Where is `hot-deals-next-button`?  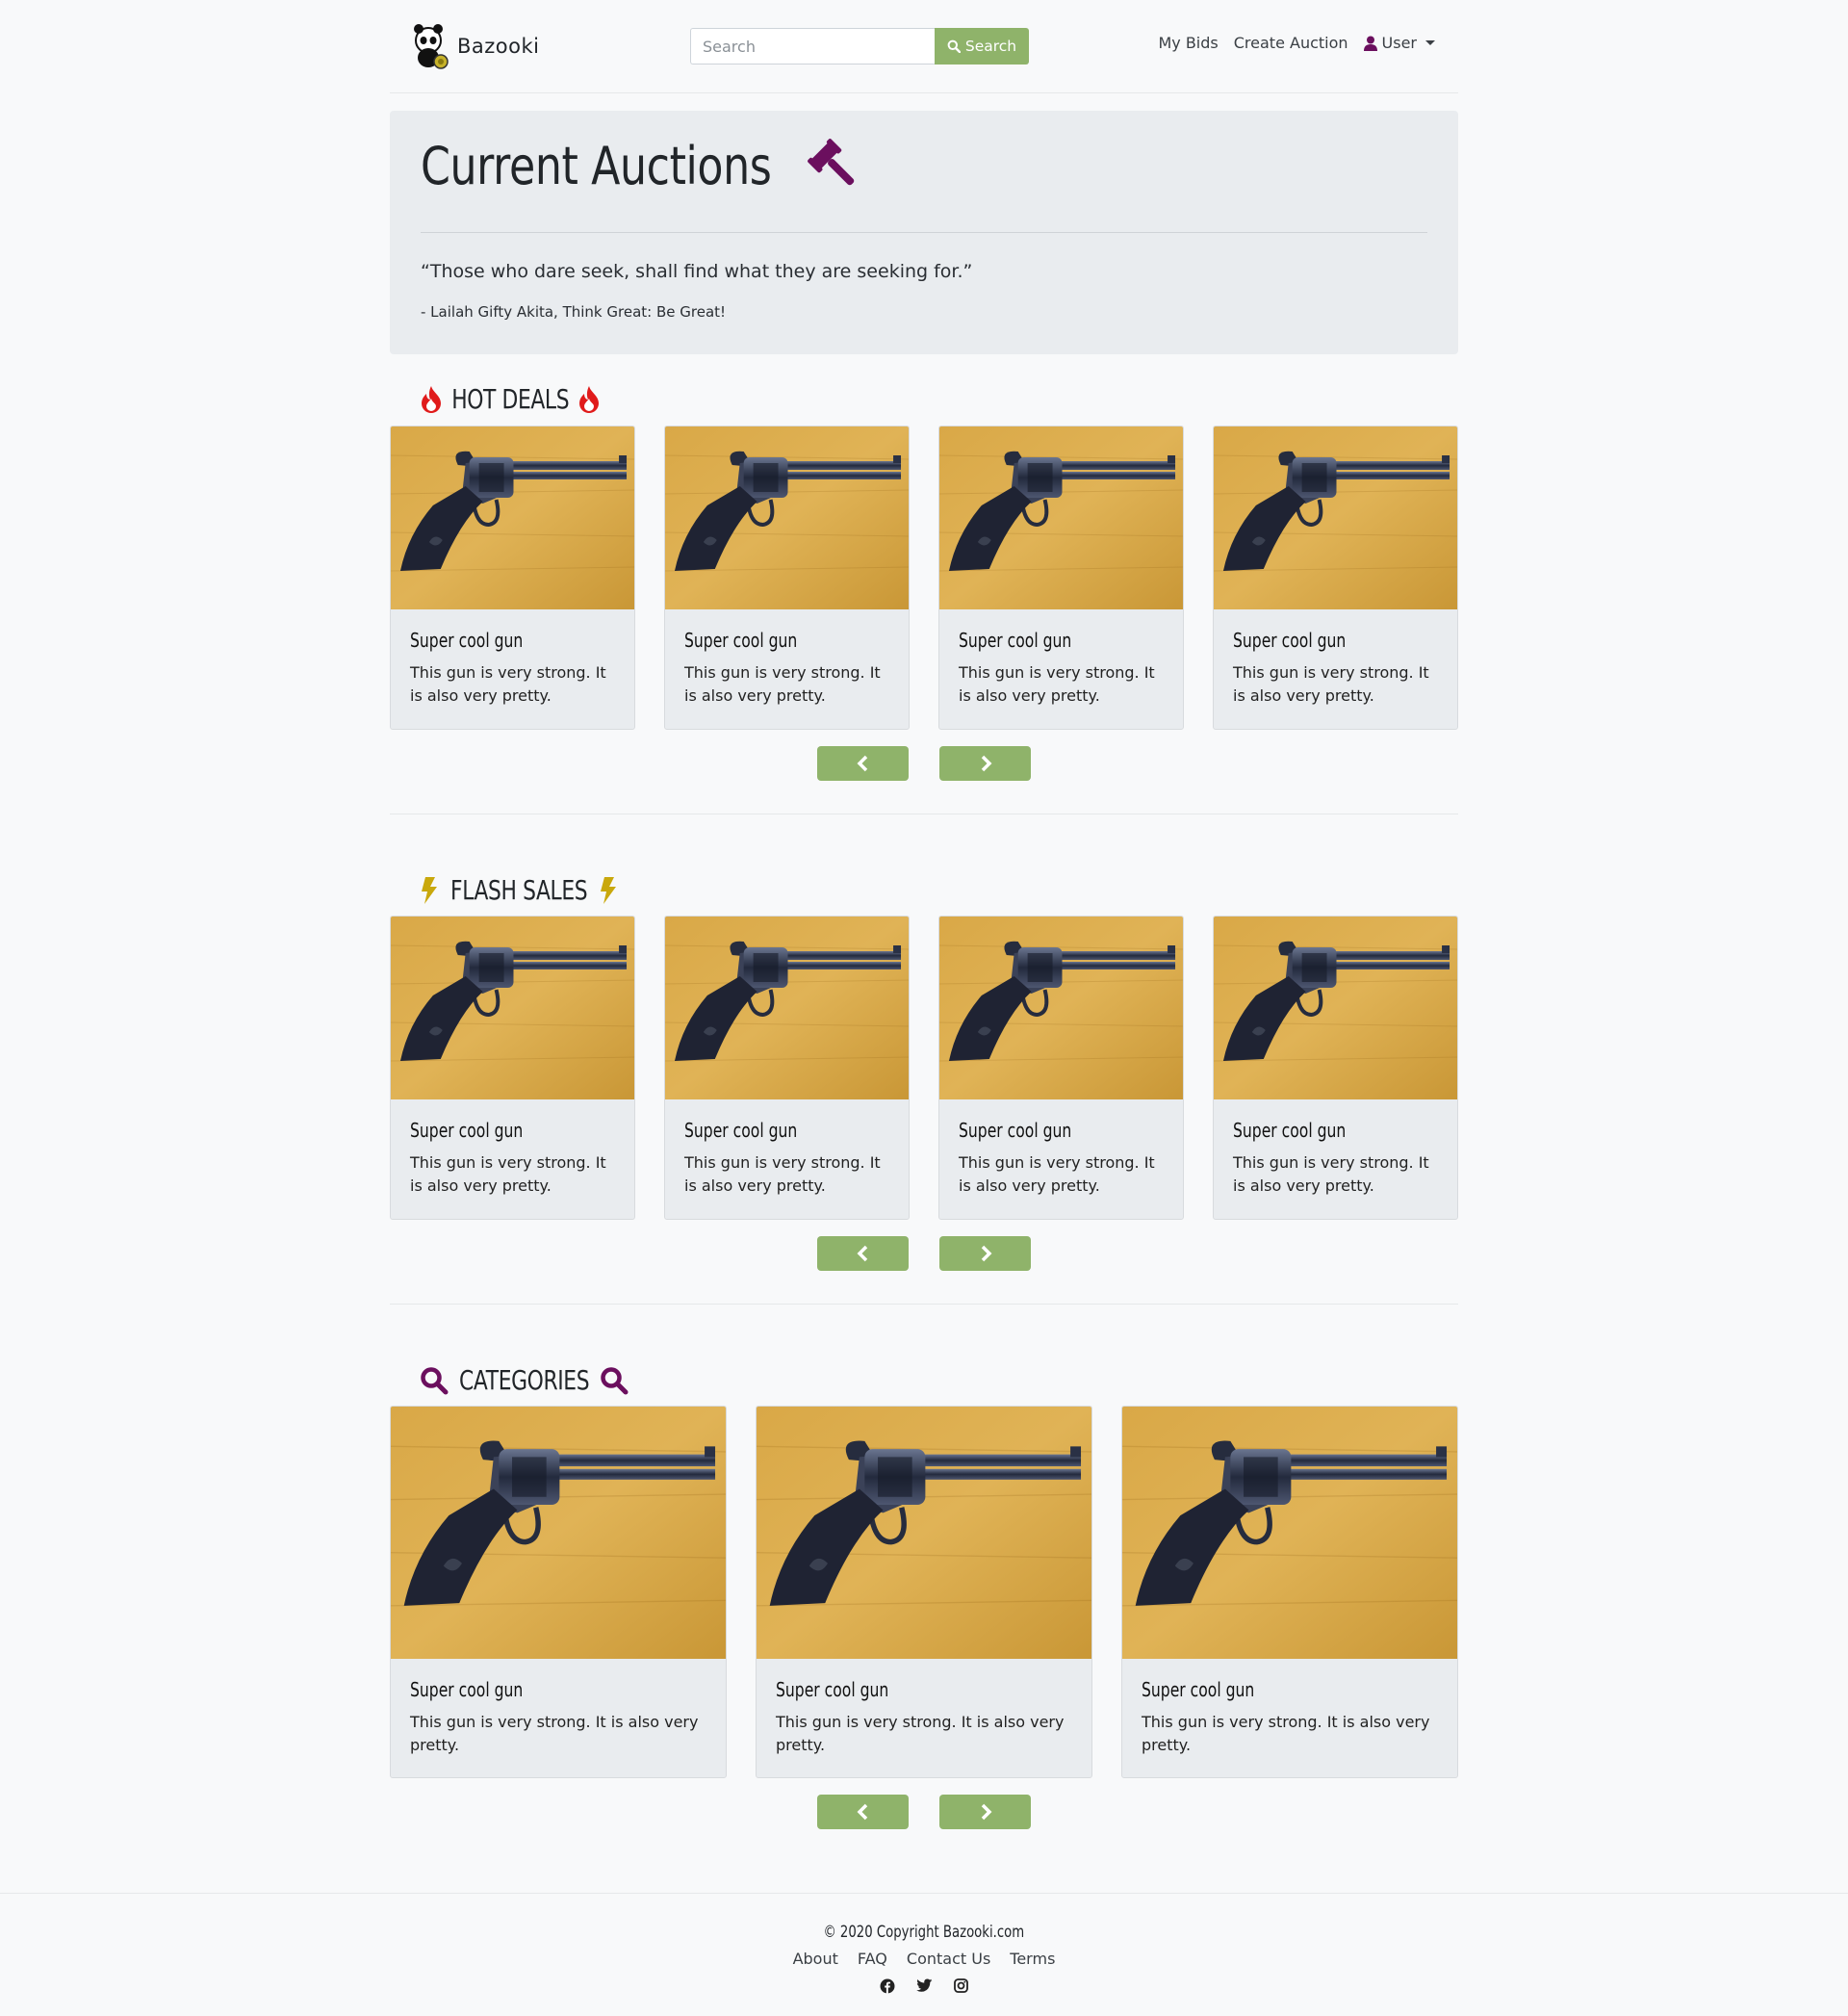
hot-deals-next-button is located at coordinates (985, 764).